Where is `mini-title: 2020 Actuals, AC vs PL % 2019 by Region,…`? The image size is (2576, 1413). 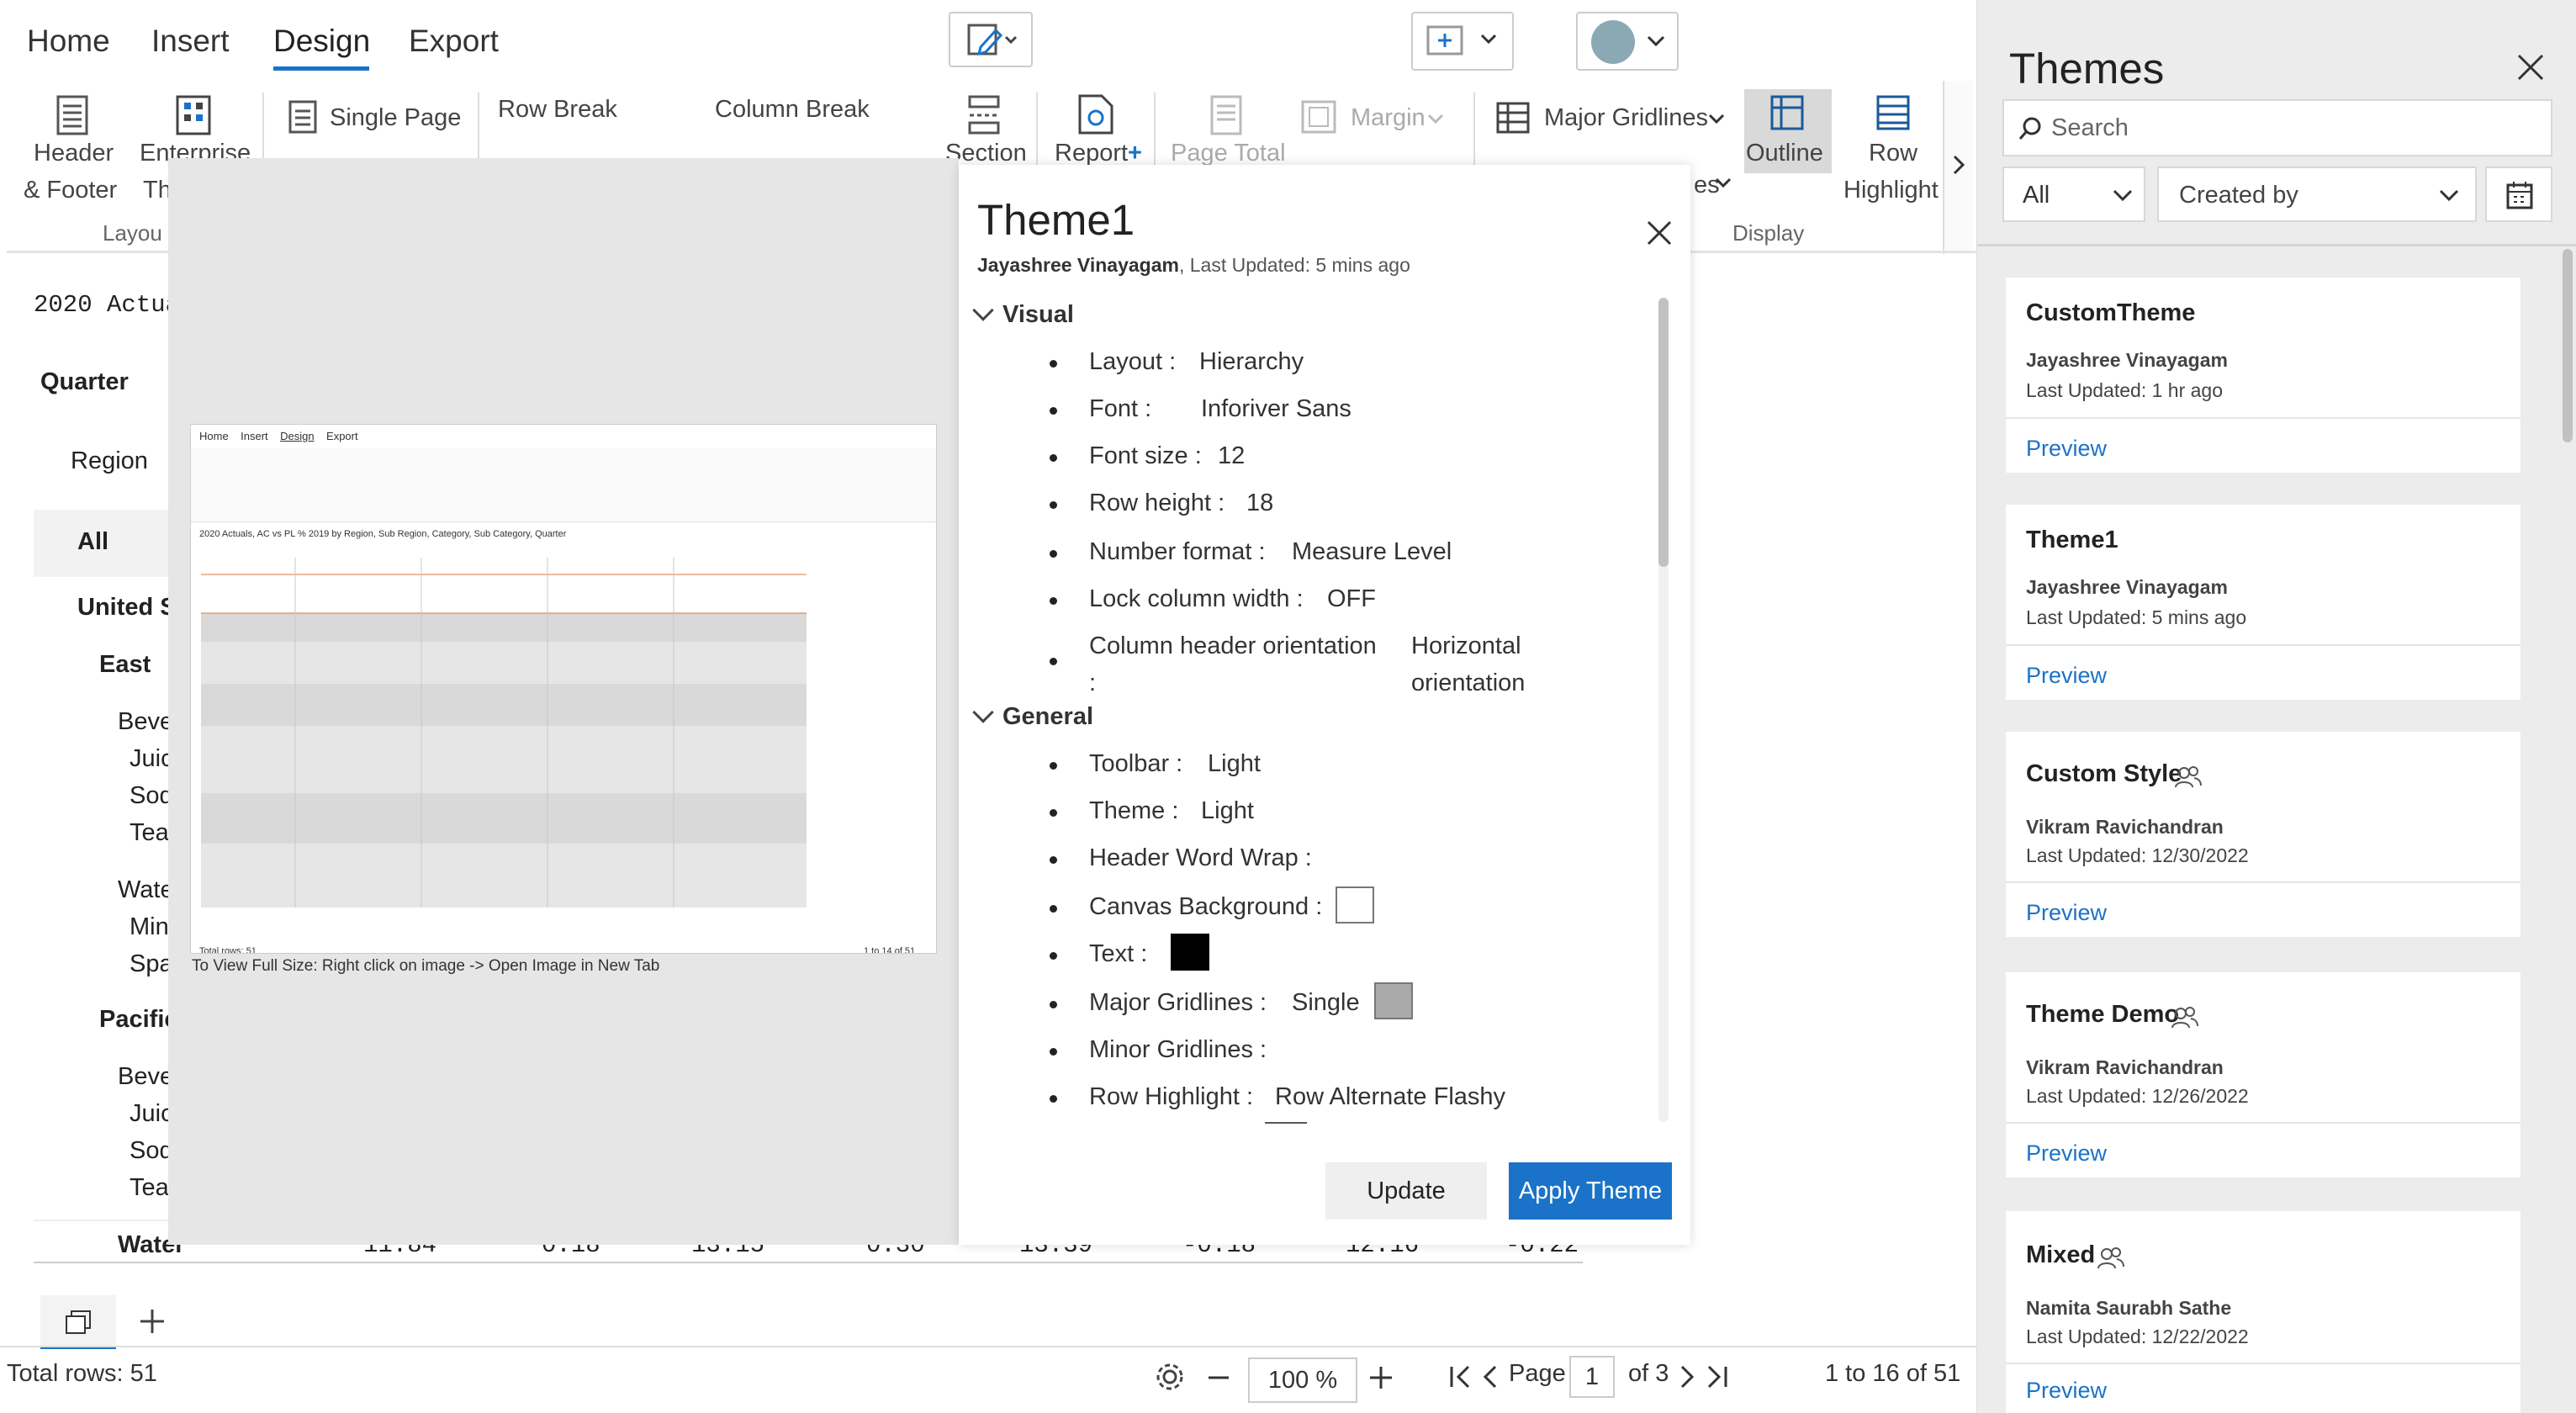 mini-title: 2020 Actuals, AC vs PL % 2019 by Region,… is located at coordinates (383, 534).